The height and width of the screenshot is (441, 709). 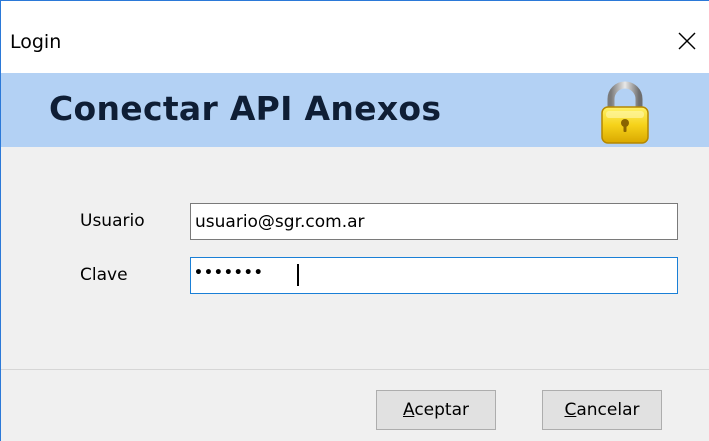 What do you see at coordinates (441, 410) in the screenshot?
I see `accept-label: ceptar` at bounding box center [441, 410].